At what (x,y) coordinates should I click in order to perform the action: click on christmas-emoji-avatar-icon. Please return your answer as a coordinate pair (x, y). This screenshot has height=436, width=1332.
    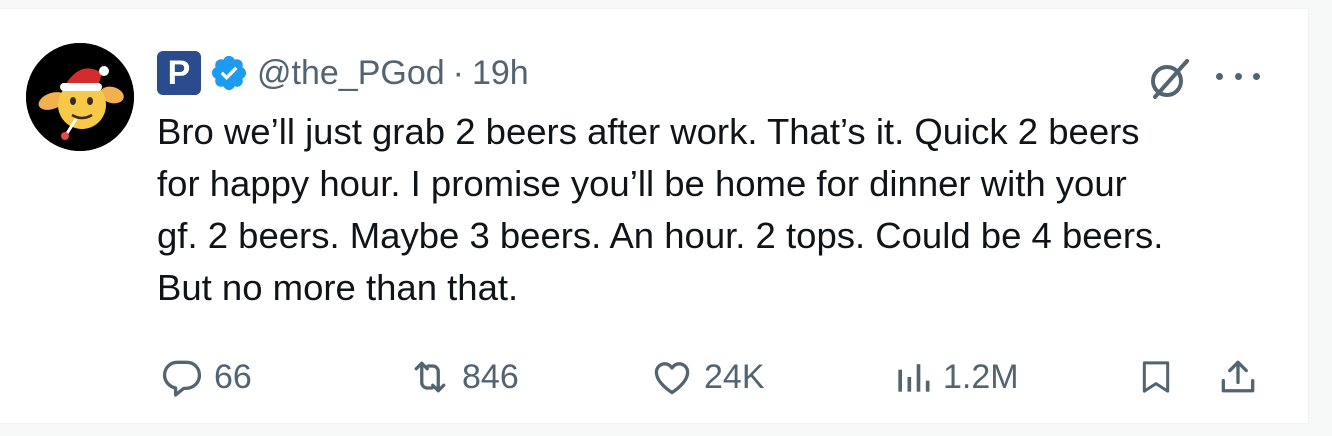
    Looking at the image, I should click on (80, 97).